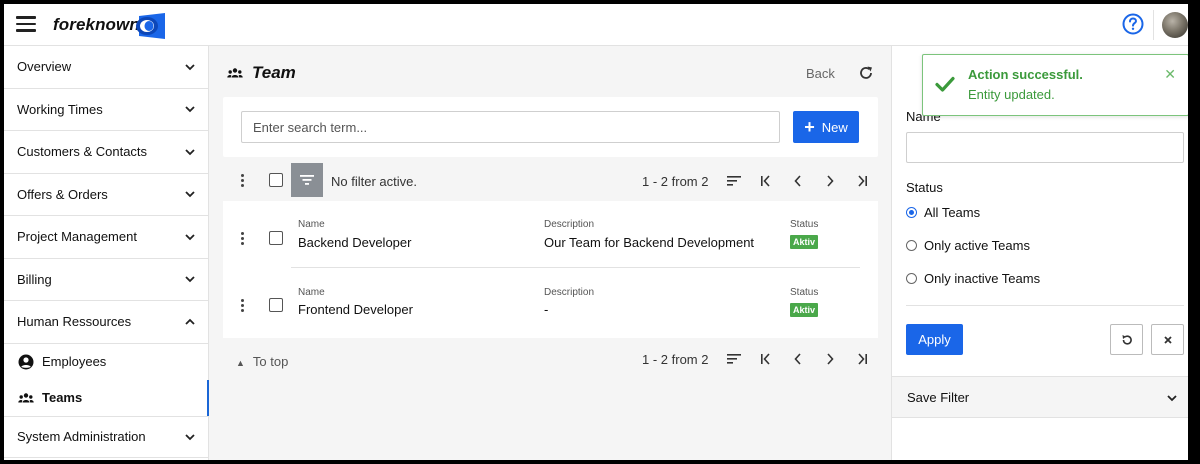 This screenshot has width=1200, height=464. I want to click on sidebar-item-teams: Teams, so click(106, 397).